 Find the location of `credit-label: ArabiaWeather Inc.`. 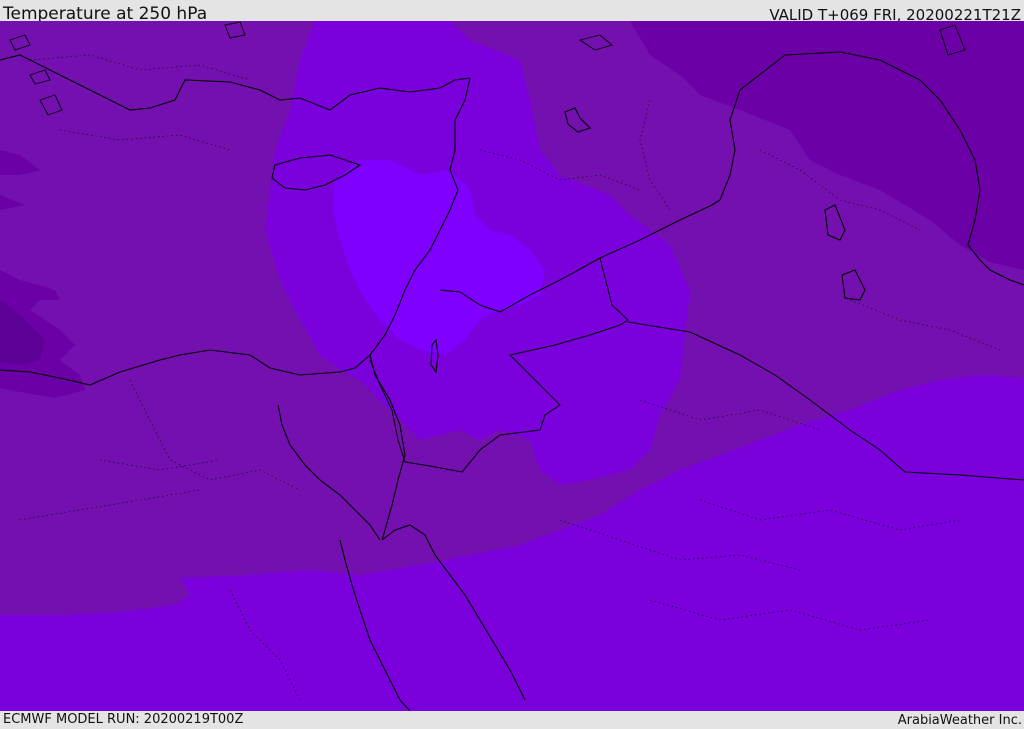

credit-label: ArabiaWeather Inc. is located at coordinates (959, 720).